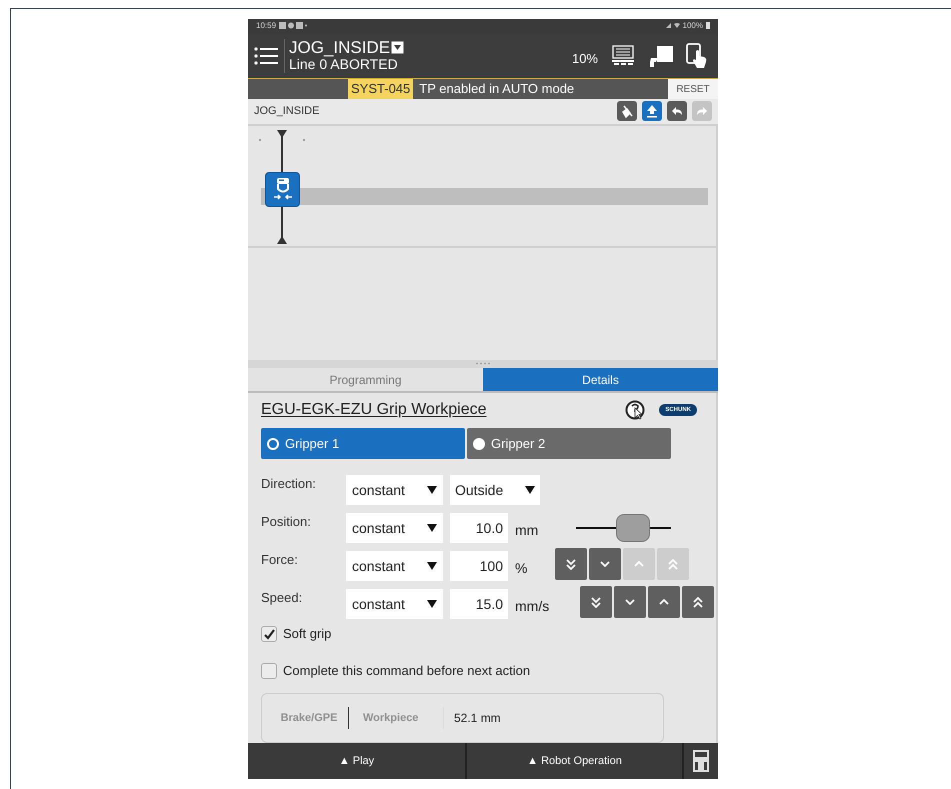 The height and width of the screenshot is (789, 951). I want to click on resize-handle-icon, so click(483, 364).